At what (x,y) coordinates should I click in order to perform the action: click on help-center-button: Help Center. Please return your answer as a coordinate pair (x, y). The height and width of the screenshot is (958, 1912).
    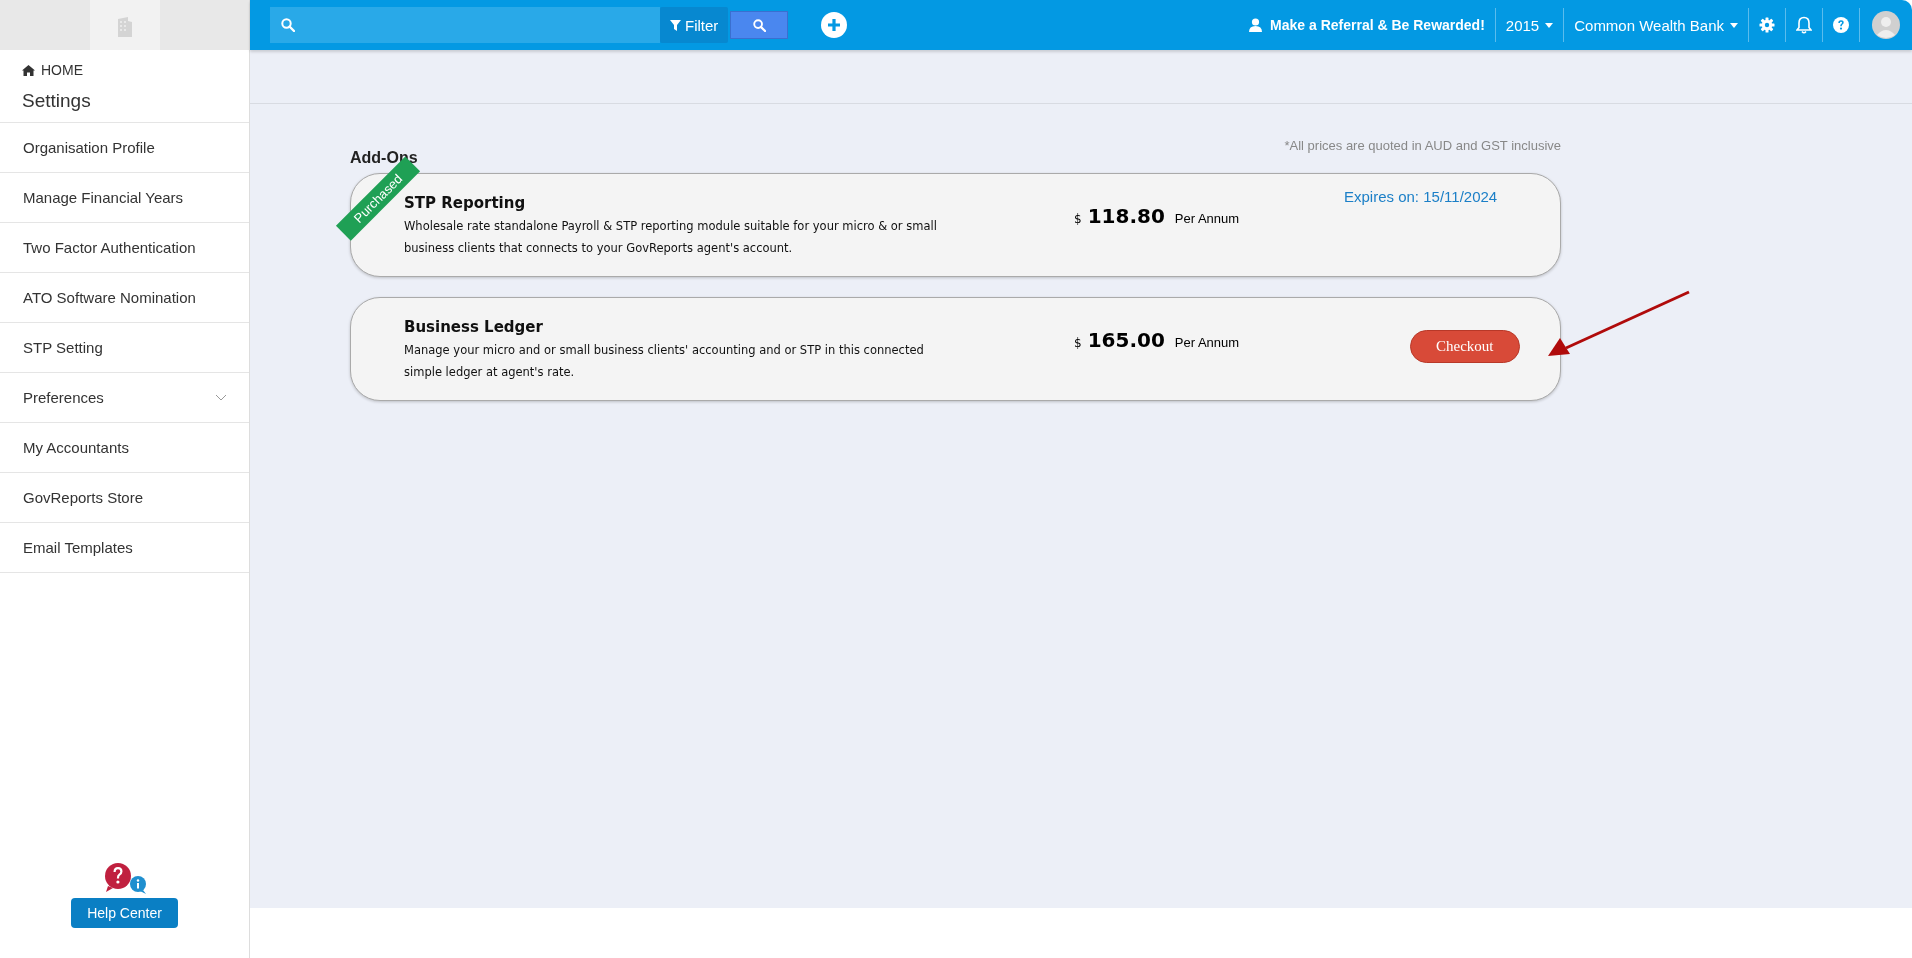
    Looking at the image, I should click on (124, 913).